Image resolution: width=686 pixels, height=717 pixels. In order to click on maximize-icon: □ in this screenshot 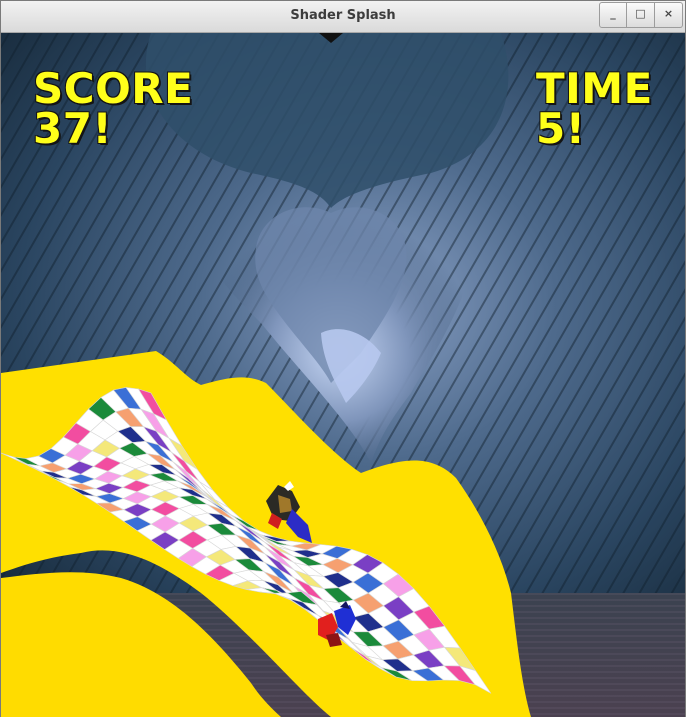, I will do `click(640, 13)`.